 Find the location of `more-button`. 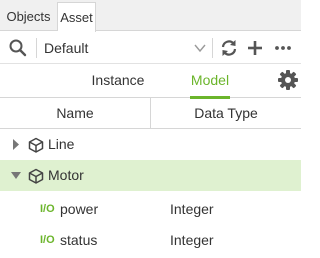

more-button is located at coordinates (283, 48).